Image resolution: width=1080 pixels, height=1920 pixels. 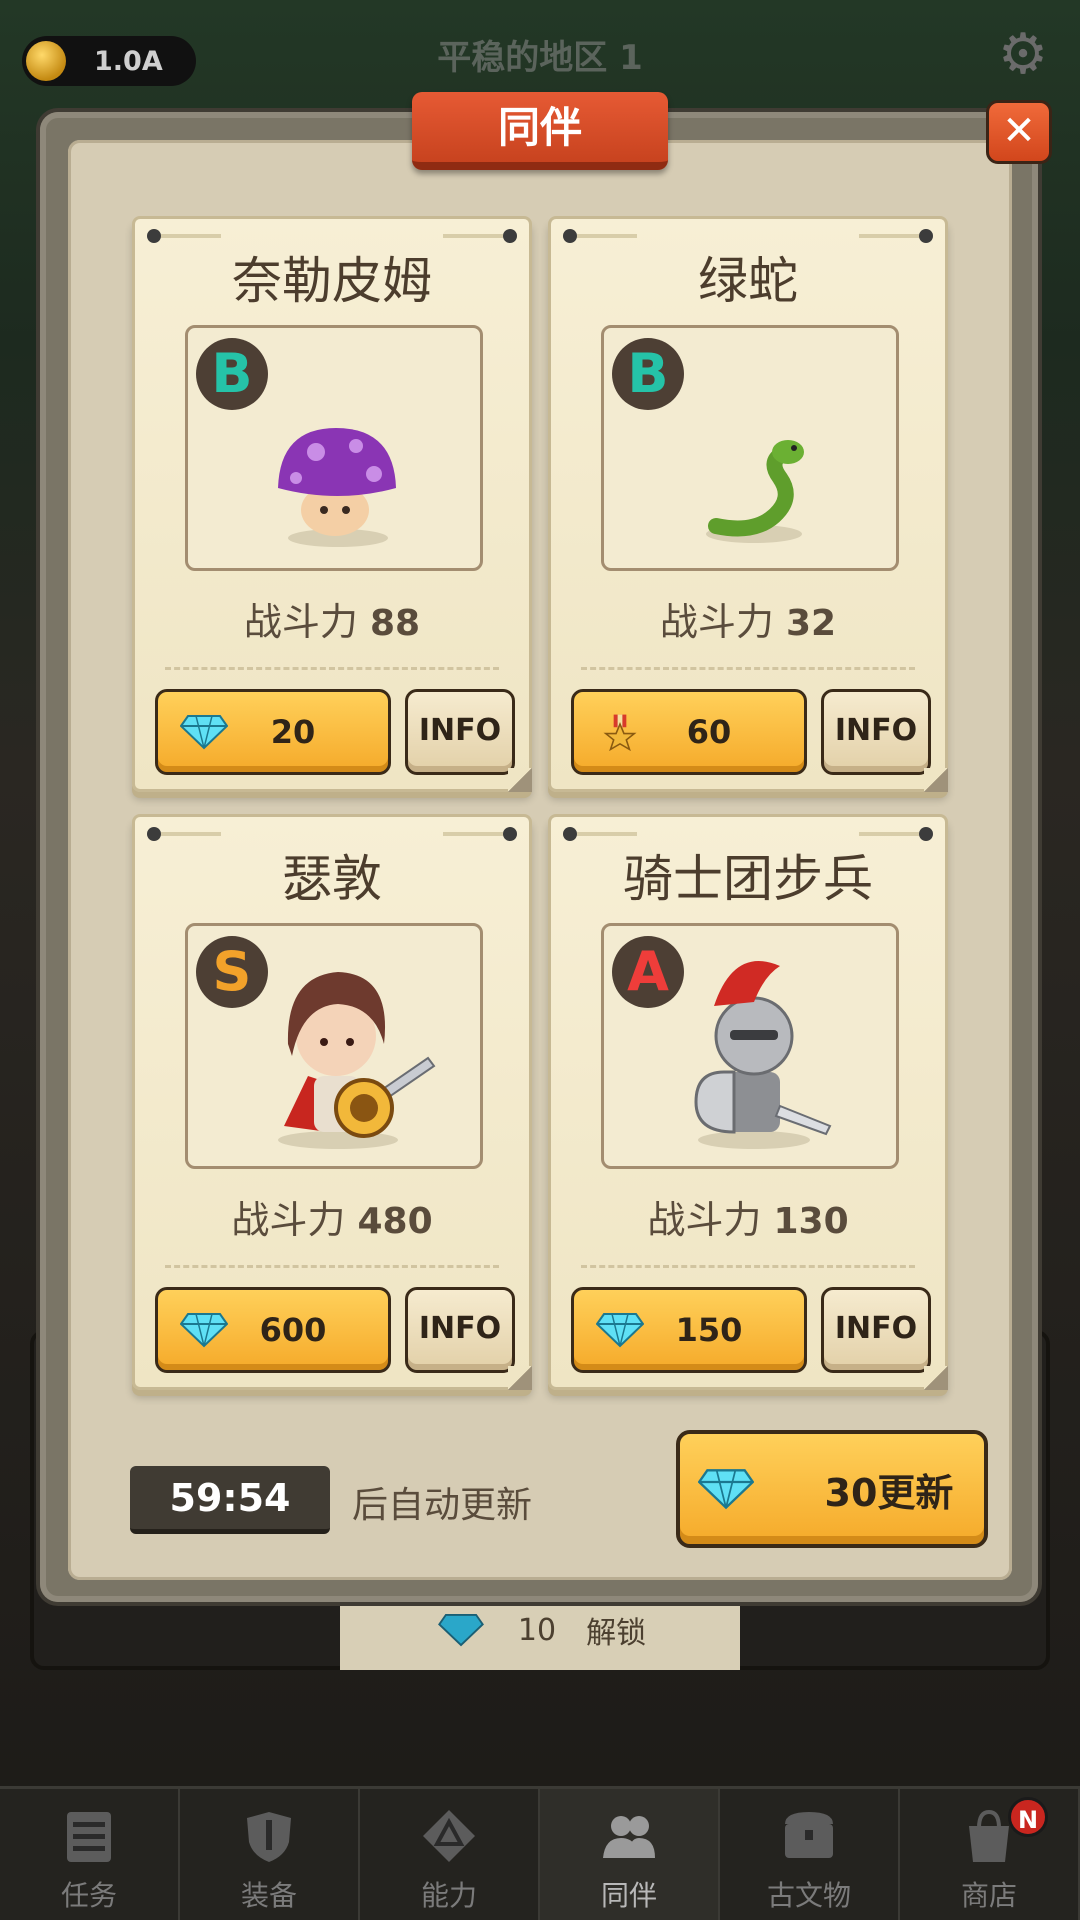 What do you see at coordinates (537, 1630) in the screenshot?
I see `unlock-cost: 10` at bounding box center [537, 1630].